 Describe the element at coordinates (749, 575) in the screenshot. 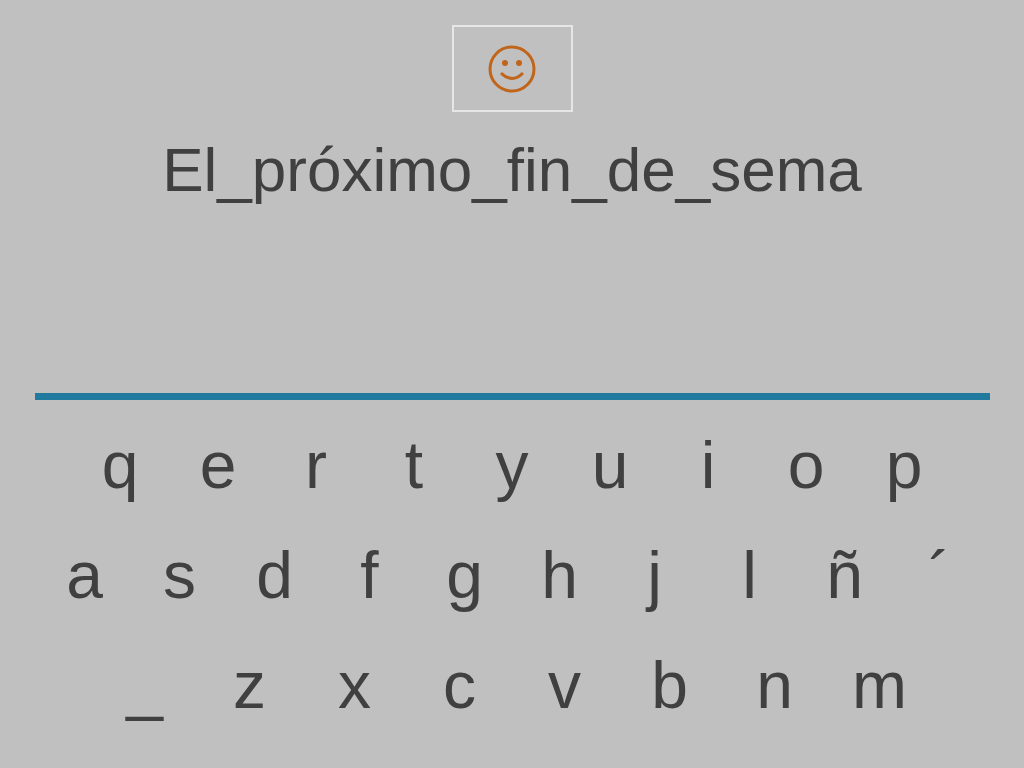

I see `letter-key: l` at that location.